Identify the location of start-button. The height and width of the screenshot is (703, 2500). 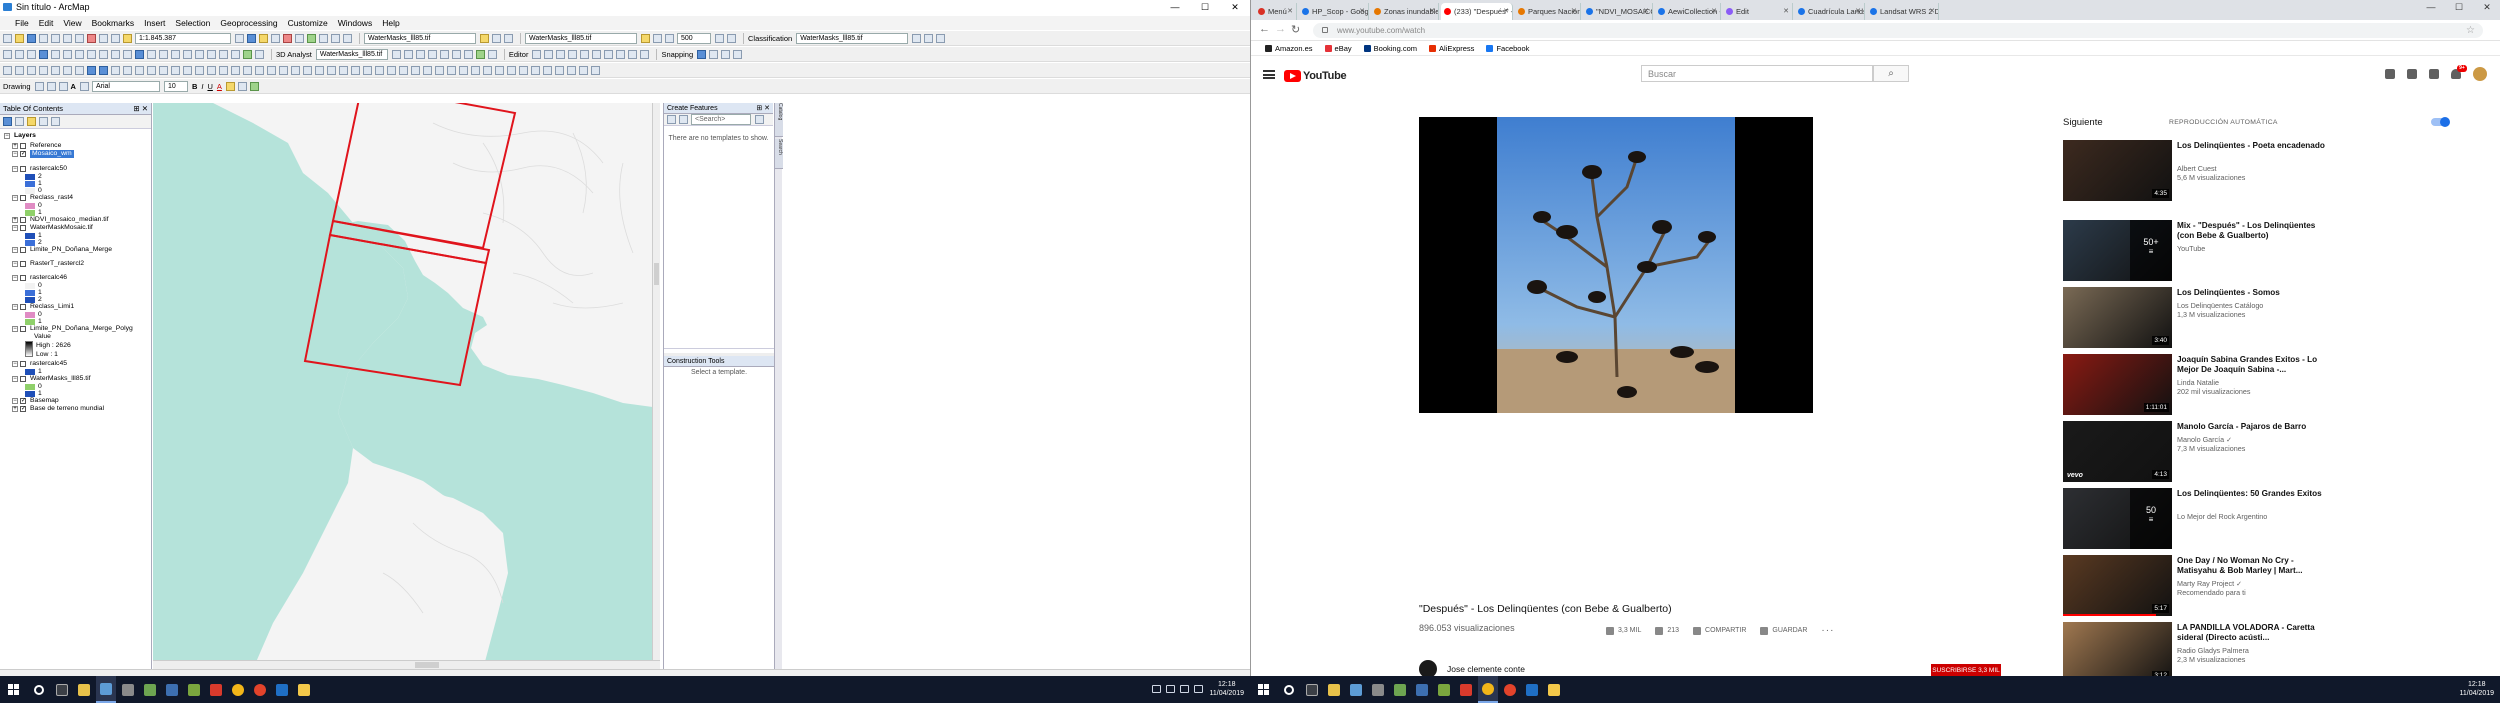
(1263, 689).